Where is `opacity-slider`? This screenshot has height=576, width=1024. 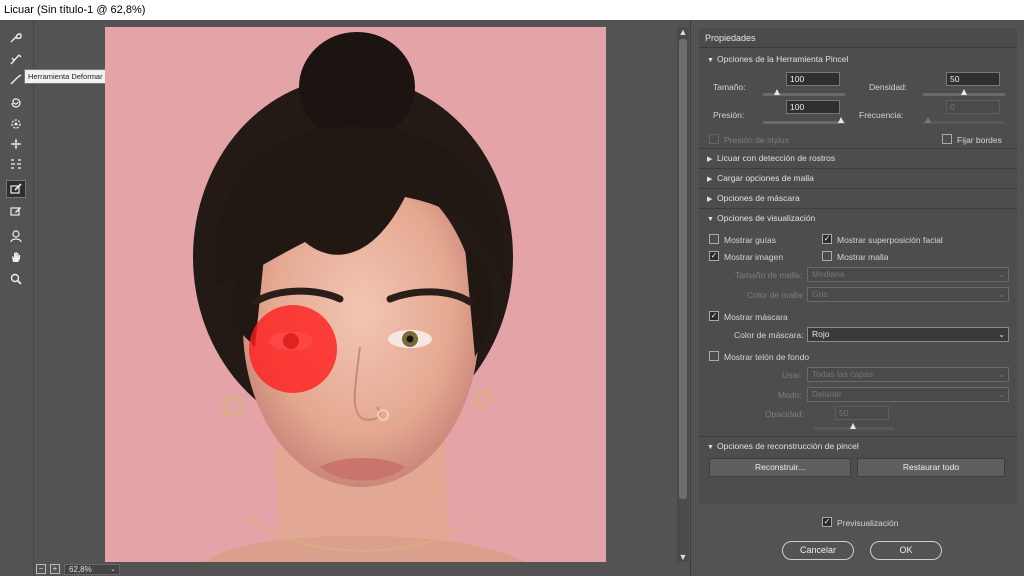 opacity-slider is located at coordinates (854, 426).